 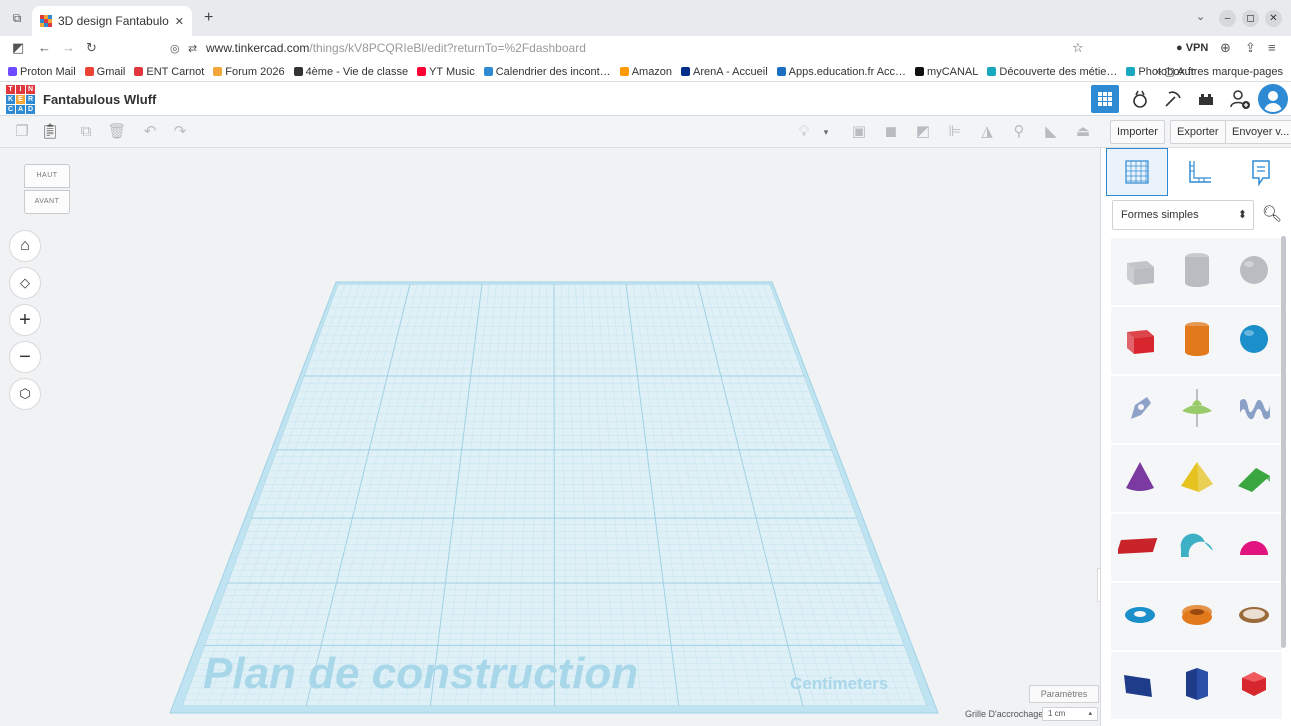 I want to click on shield-icon: ◎, so click(x=175, y=48).